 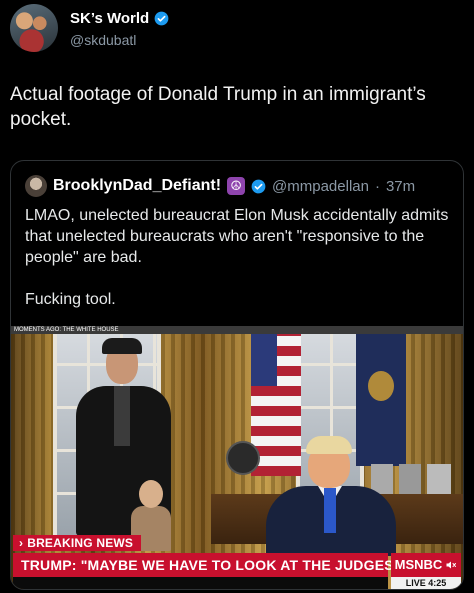 I want to click on person-seated, so click(x=331, y=496).